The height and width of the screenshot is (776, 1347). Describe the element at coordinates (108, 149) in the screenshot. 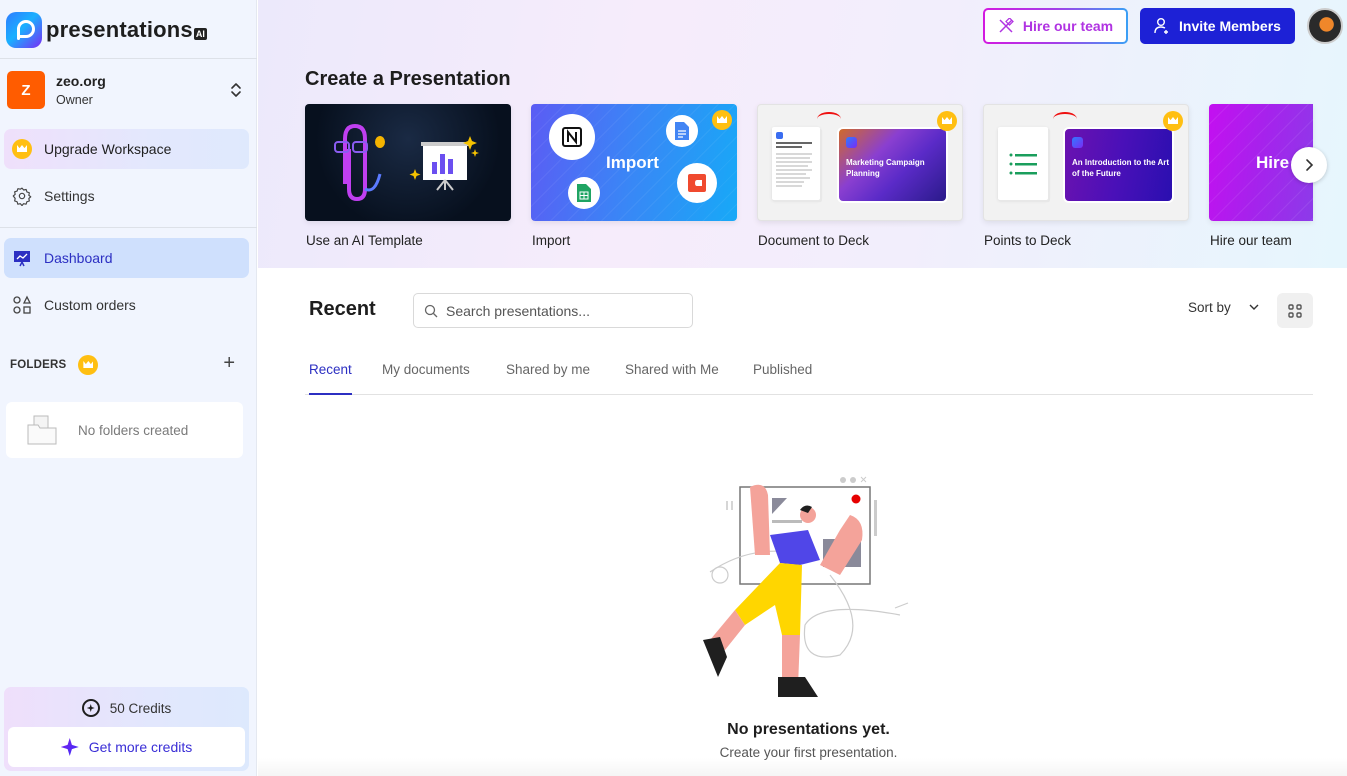

I see `sidebar-item-label: Upgrade Workspace` at that location.